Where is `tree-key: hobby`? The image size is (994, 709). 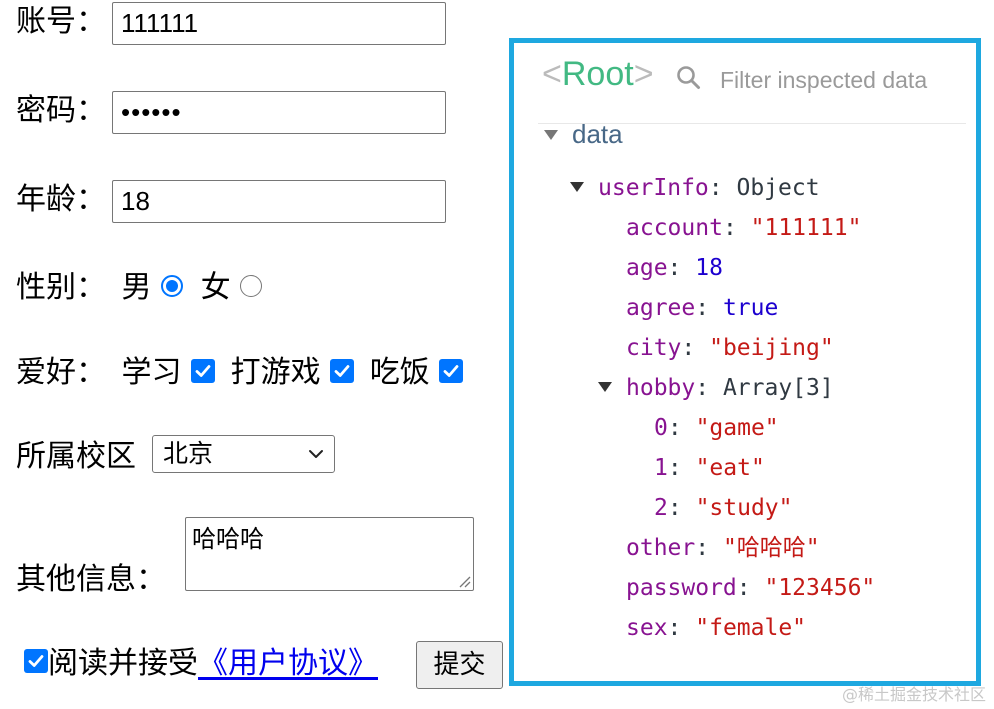
tree-key: hobby is located at coordinates (661, 388).